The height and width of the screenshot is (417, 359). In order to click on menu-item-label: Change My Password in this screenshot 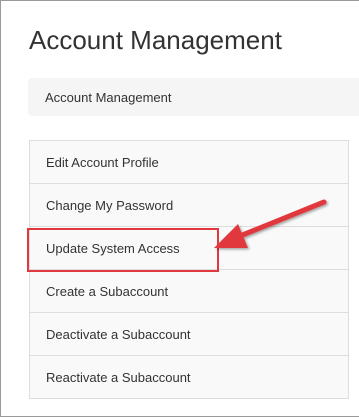, I will do `click(110, 205)`.